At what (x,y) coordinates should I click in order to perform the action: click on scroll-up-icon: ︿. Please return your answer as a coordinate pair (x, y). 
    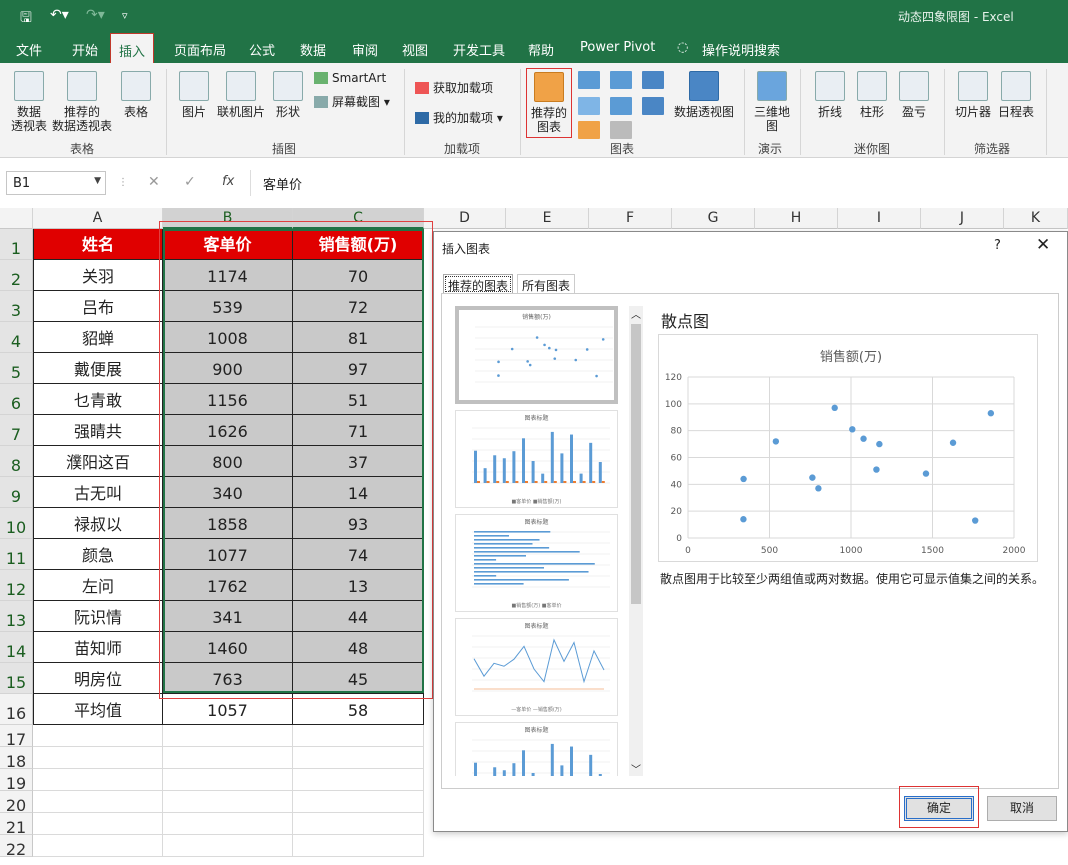
    Looking at the image, I should click on (636, 313).